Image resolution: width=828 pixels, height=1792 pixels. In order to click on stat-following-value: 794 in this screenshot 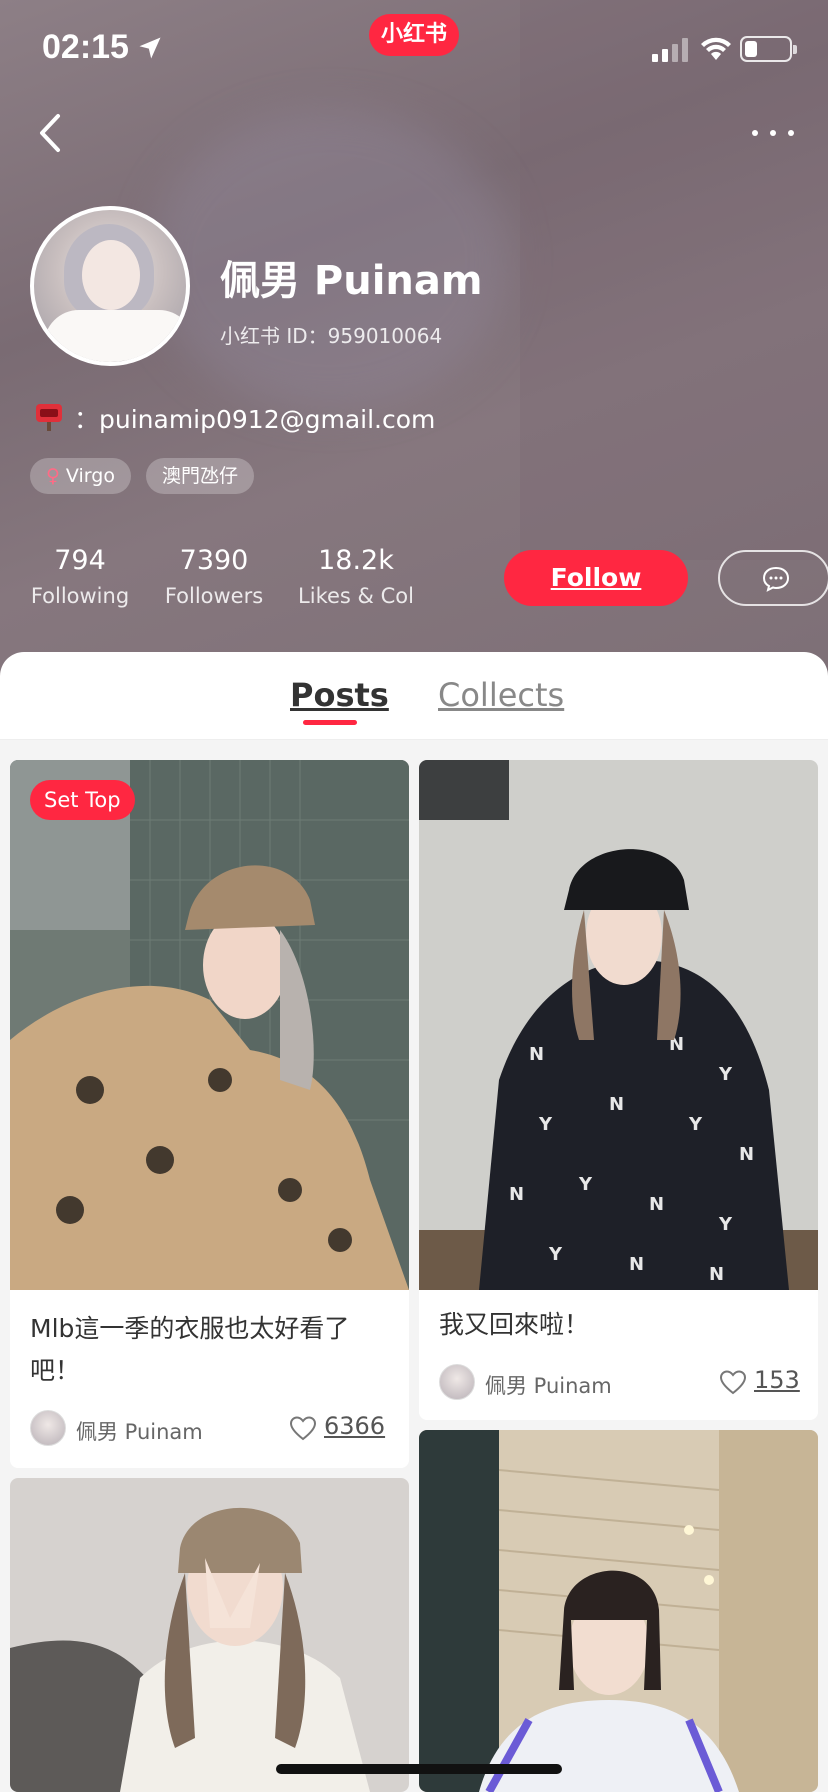, I will do `click(80, 560)`.